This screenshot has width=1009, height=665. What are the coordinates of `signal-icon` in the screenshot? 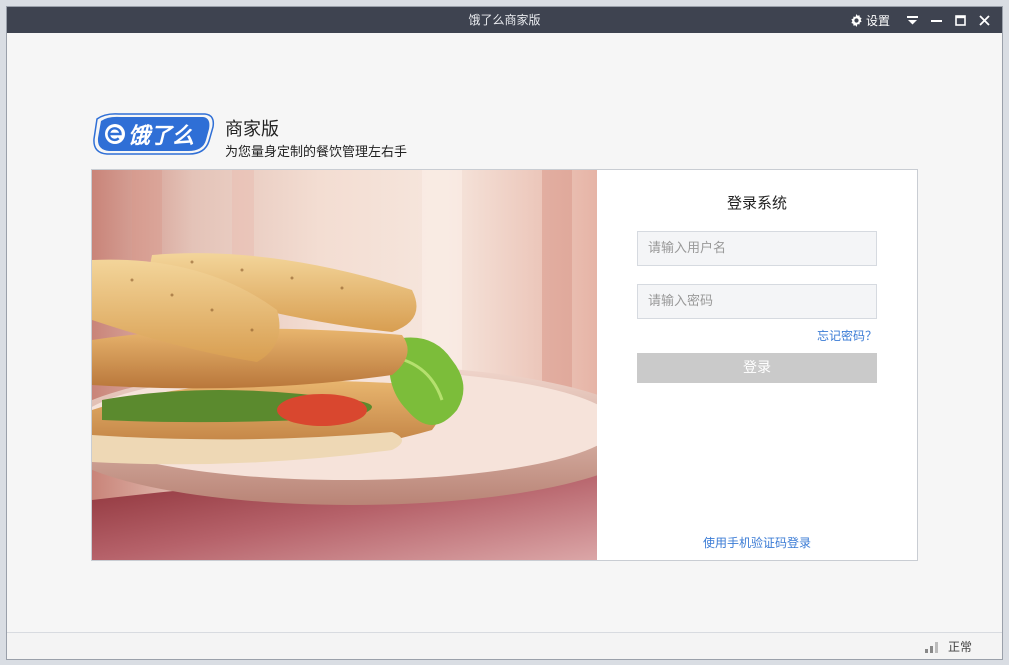 It's located at (931, 647).